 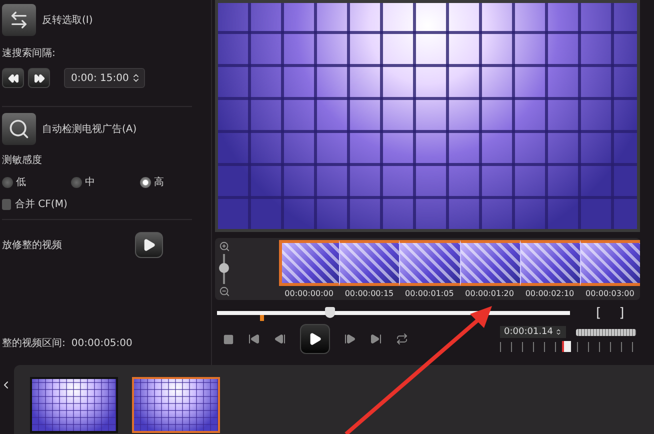 What do you see at coordinates (533, 332) in the screenshot?
I see `timecode-field: 0:00:01.14` at bounding box center [533, 332].